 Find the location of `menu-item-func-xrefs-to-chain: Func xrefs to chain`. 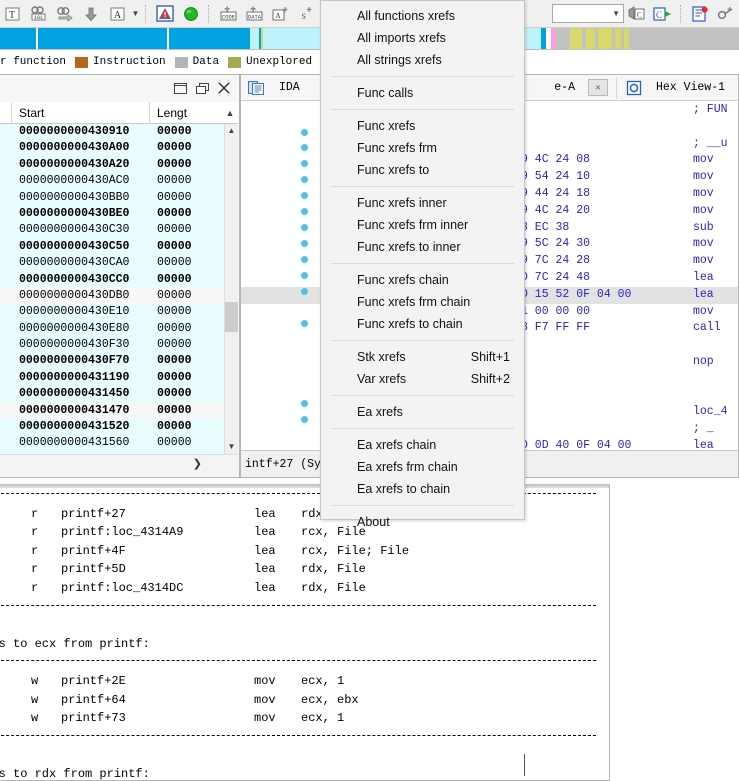

menu-item-func-xrefs-to-chain: Func xrefs to chain is located at coordinates (422, 324).